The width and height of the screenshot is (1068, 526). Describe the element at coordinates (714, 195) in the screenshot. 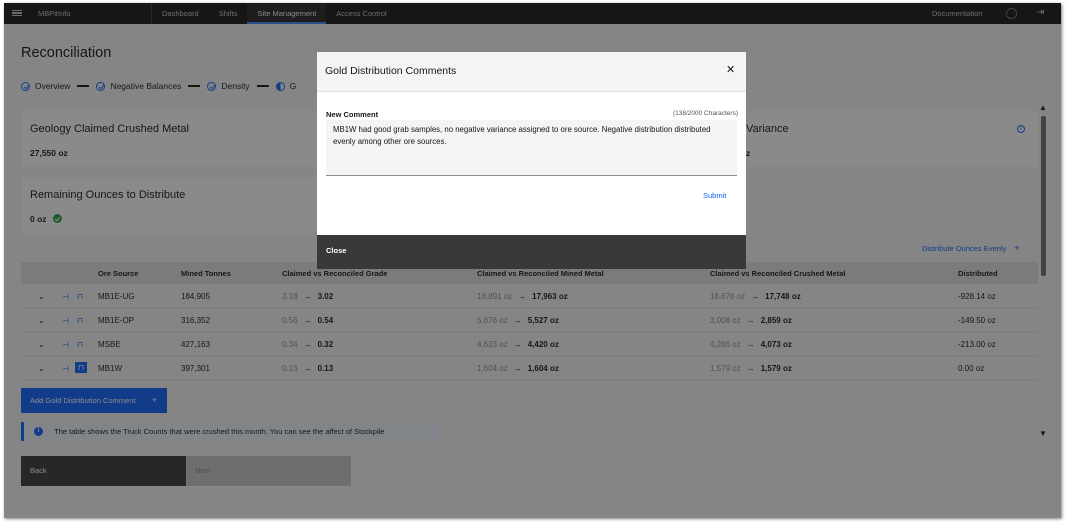

I see `submit-button: Submit` at that location.